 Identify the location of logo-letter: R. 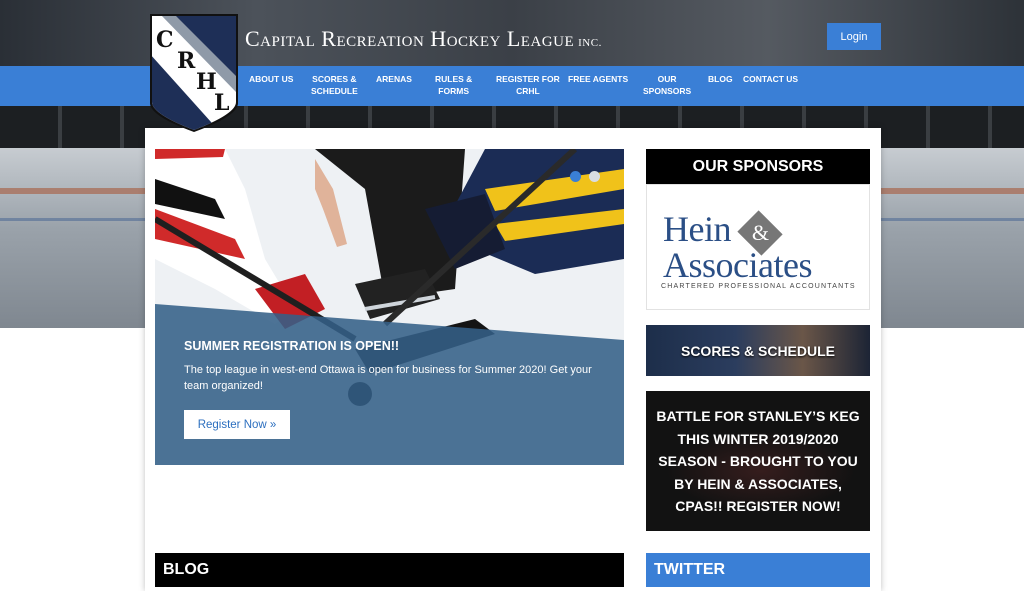
(186, 61).